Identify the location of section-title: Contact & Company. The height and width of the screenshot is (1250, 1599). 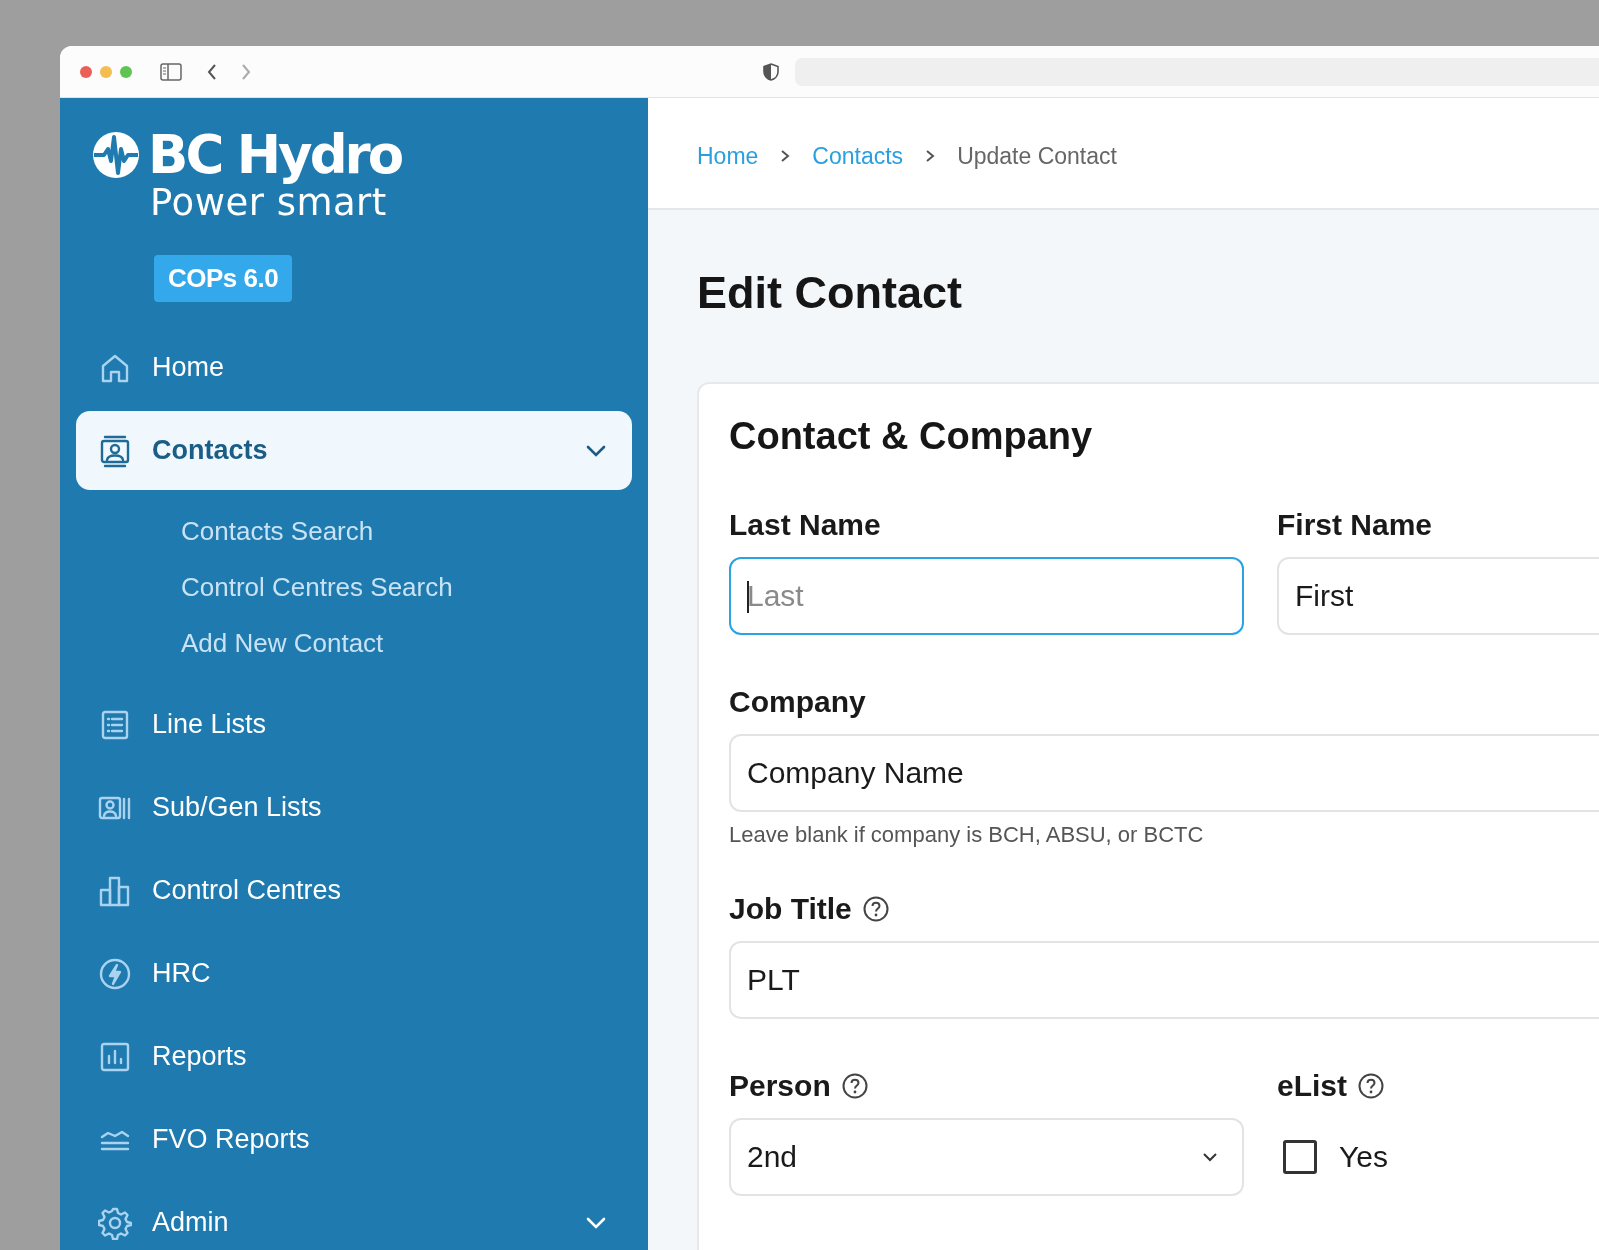
(911, 436).